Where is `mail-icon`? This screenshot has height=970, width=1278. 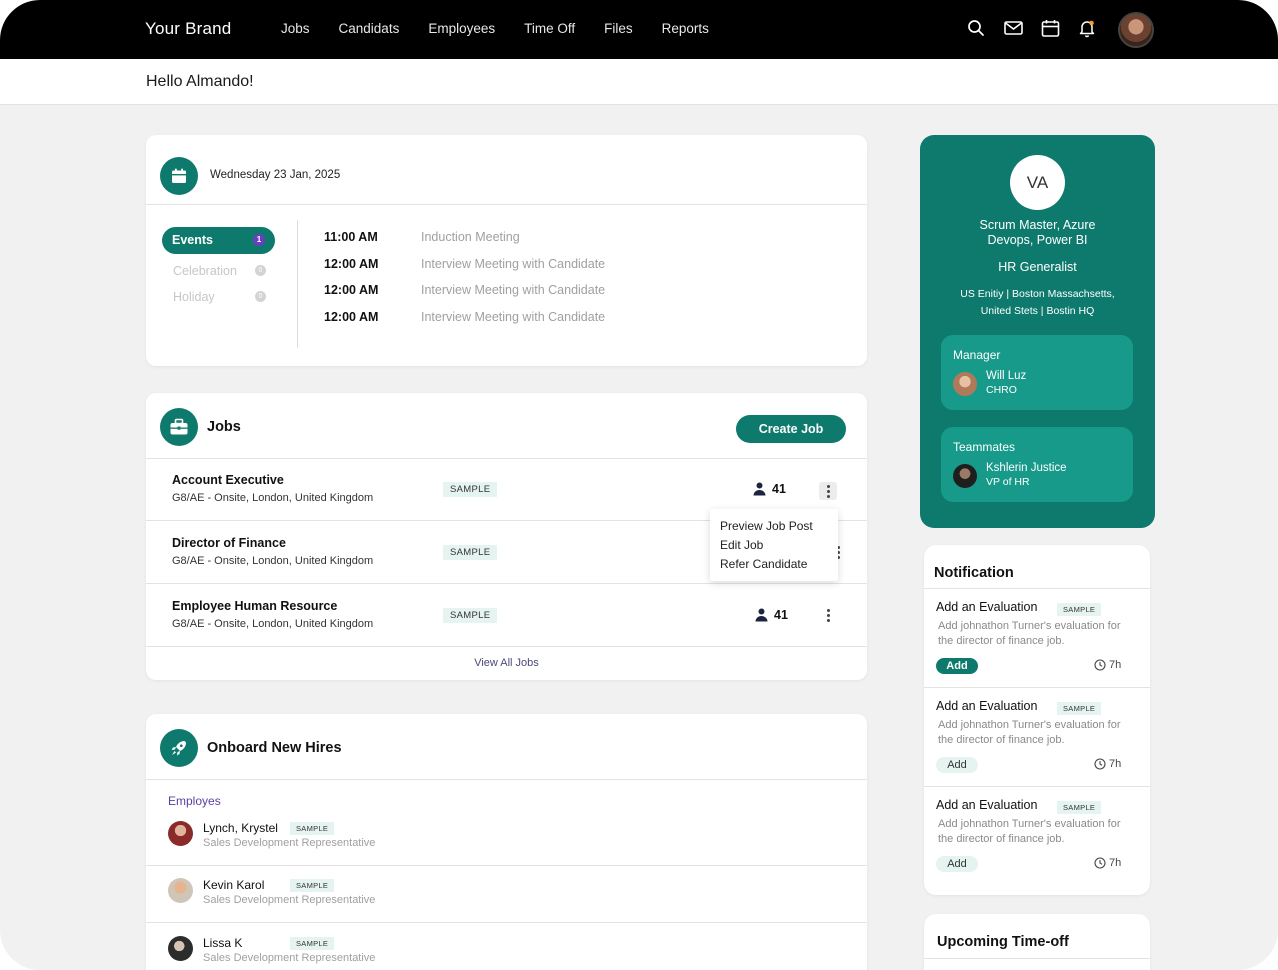
mail-icon is located at coordinates (1013, 28).